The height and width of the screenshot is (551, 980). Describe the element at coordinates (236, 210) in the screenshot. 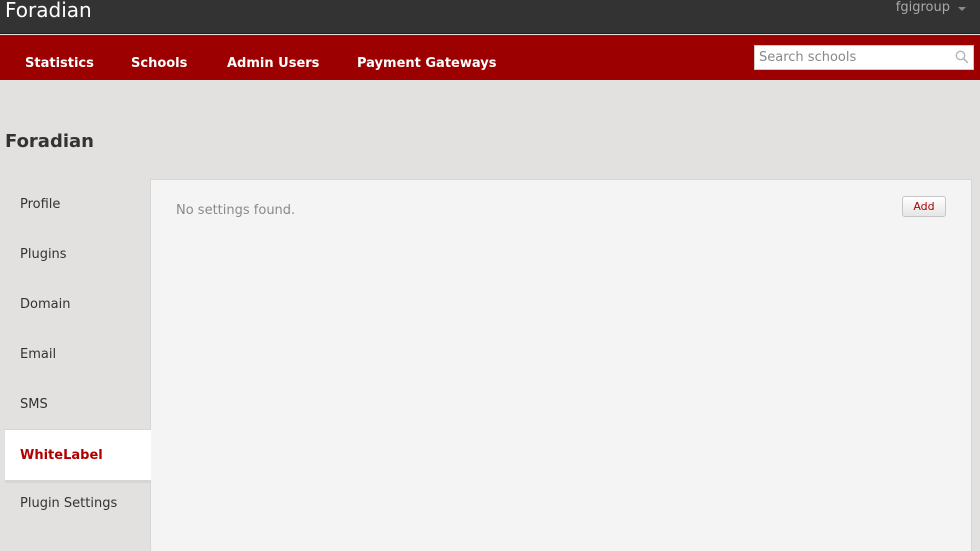

I see `empty-message: No settings found.` at that location.